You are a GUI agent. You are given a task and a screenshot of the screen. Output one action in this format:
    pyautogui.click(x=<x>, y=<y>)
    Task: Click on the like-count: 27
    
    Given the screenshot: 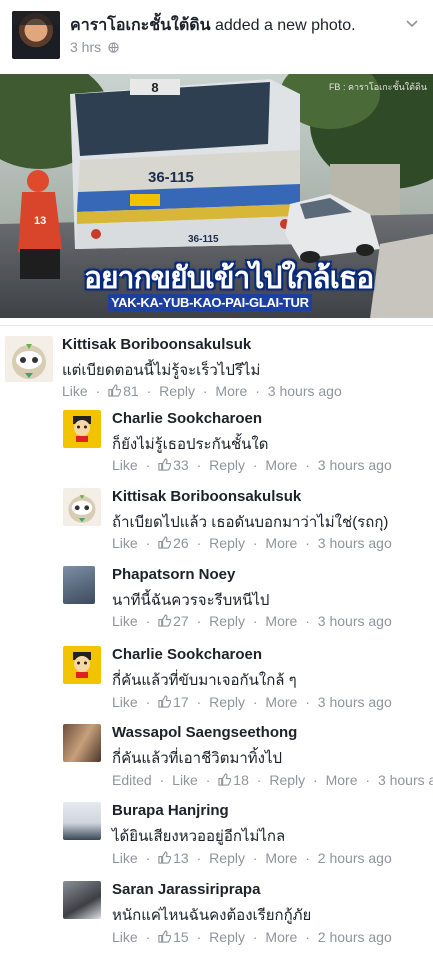 What is the action you would take?
    pyautogui.click(x=173, y=621)
    